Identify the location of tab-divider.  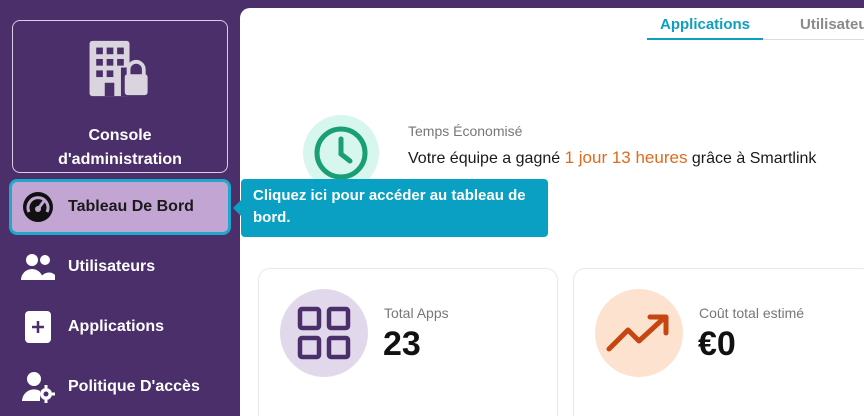
(813, 39).